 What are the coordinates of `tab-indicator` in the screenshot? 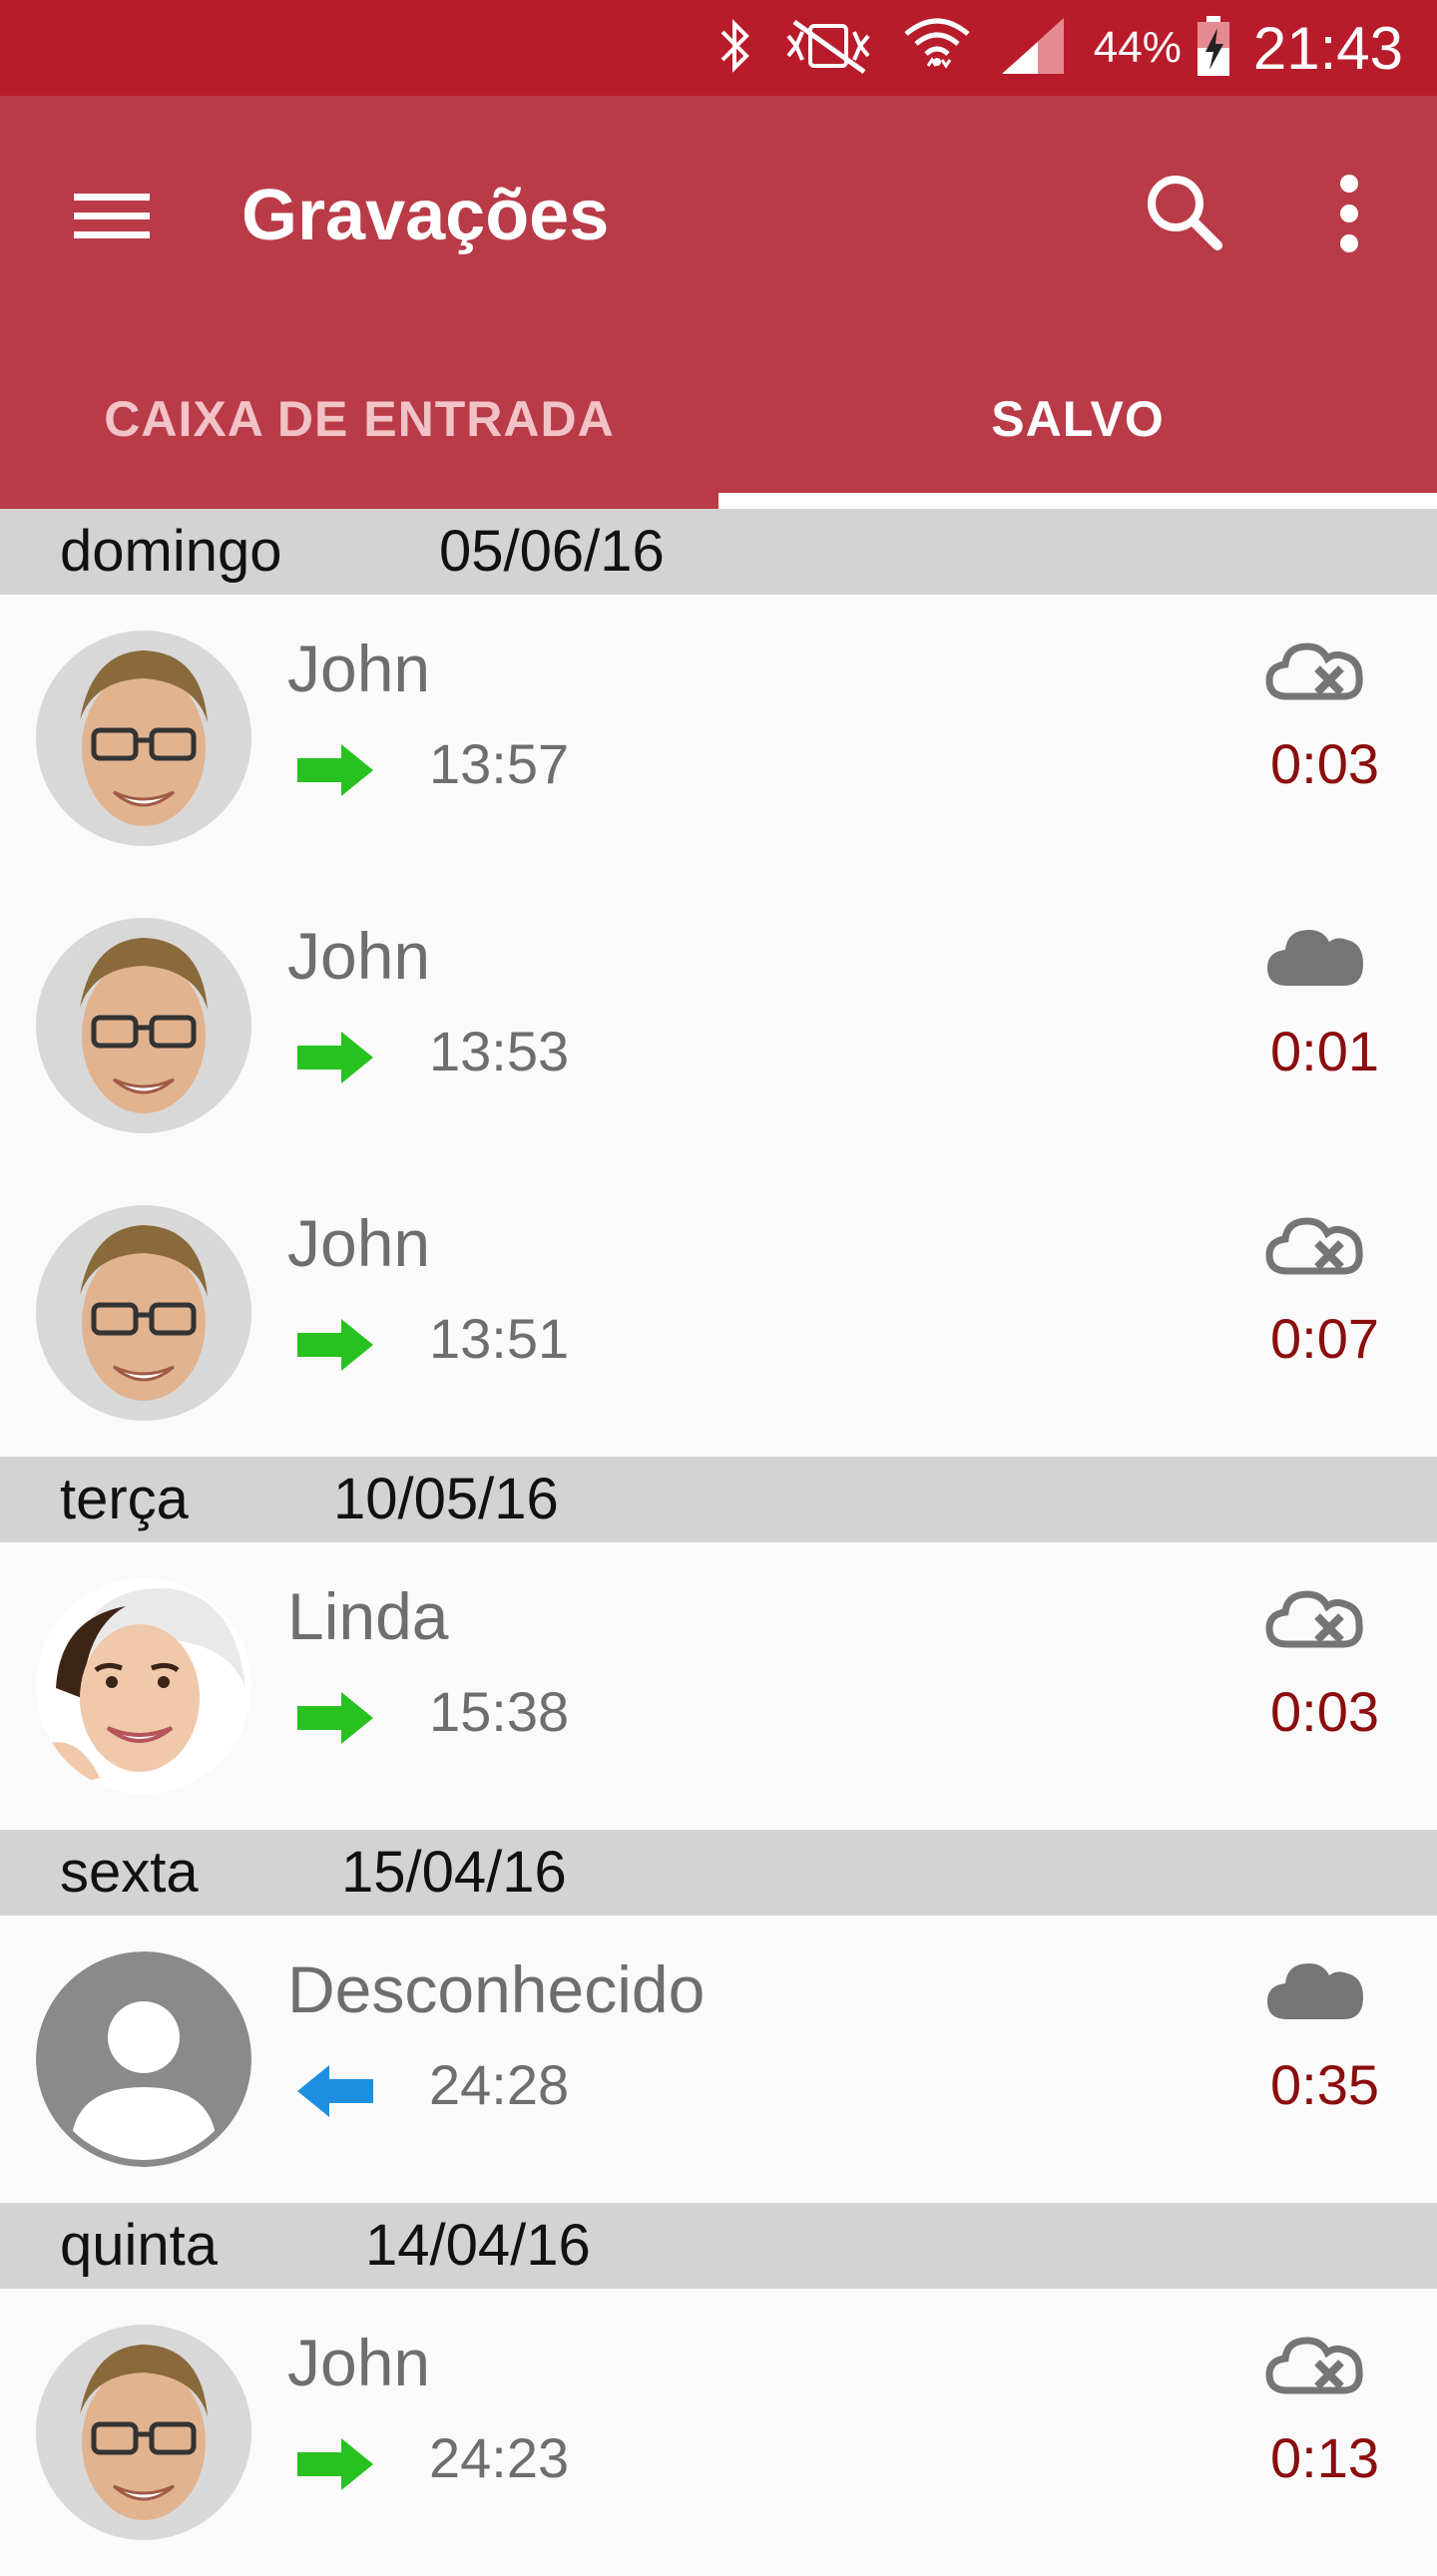 It's located at (1077, 501).